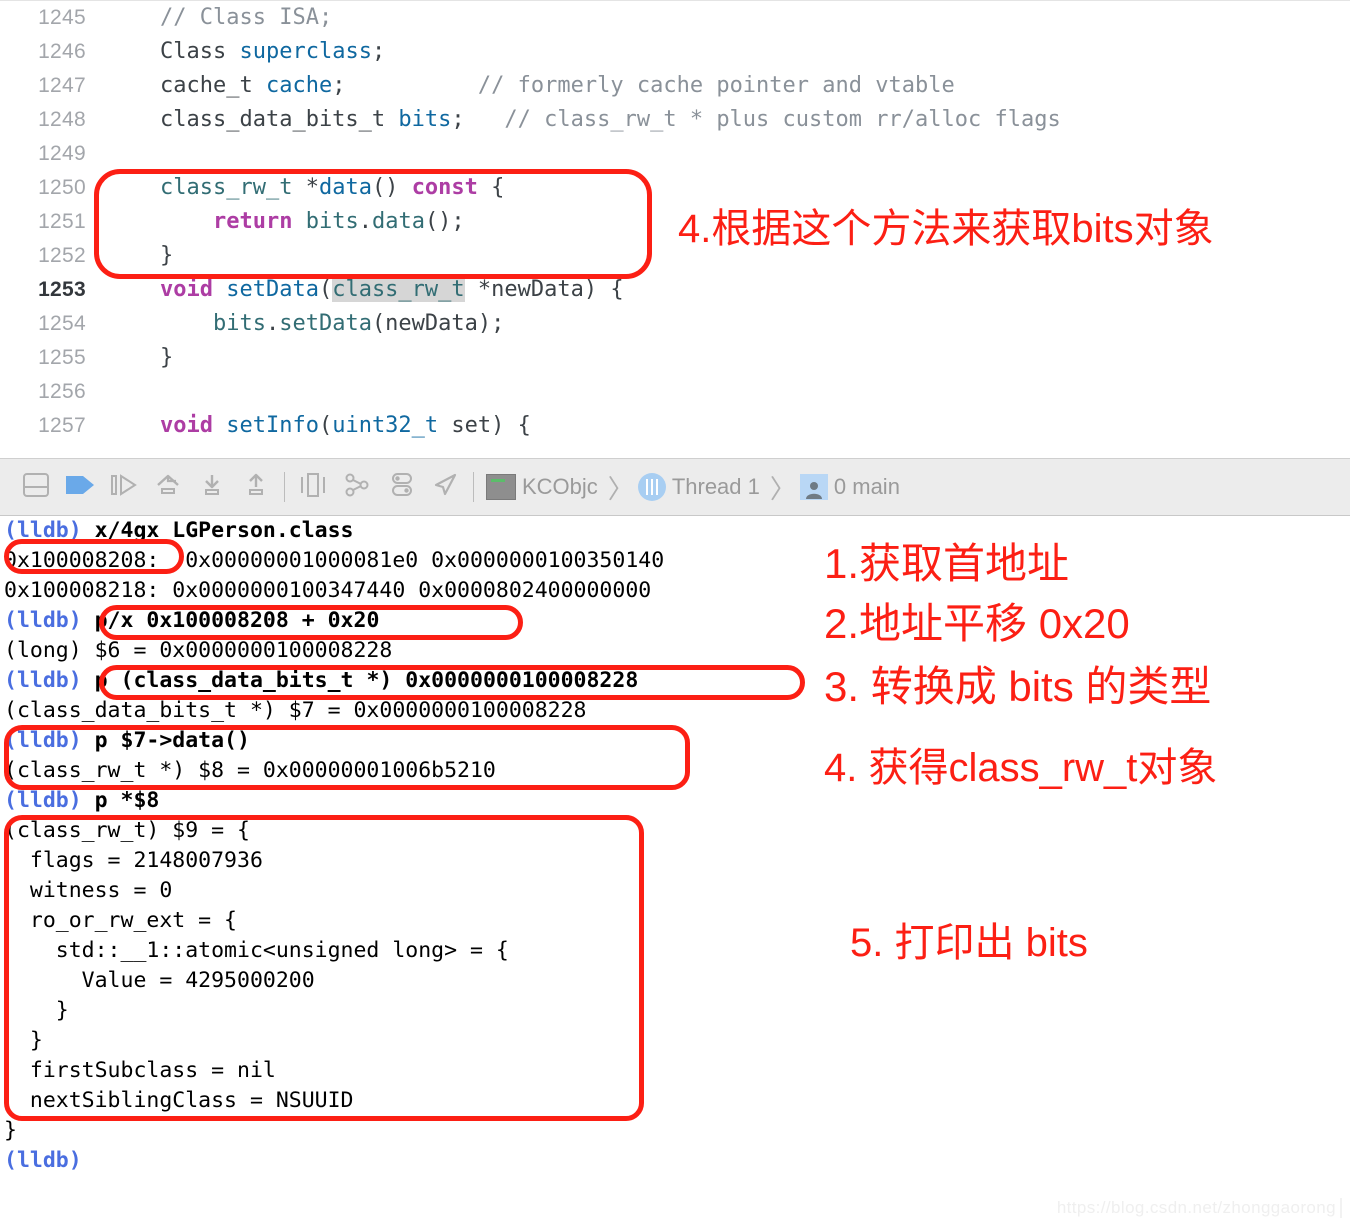 Image resolution: width=1350 pixels, height=1224 pixels. What do you see at coordinates (140, 1070) in the screenshot?
I see `console-output: firstSubclass = nil` at bounding box center [140, 1070].